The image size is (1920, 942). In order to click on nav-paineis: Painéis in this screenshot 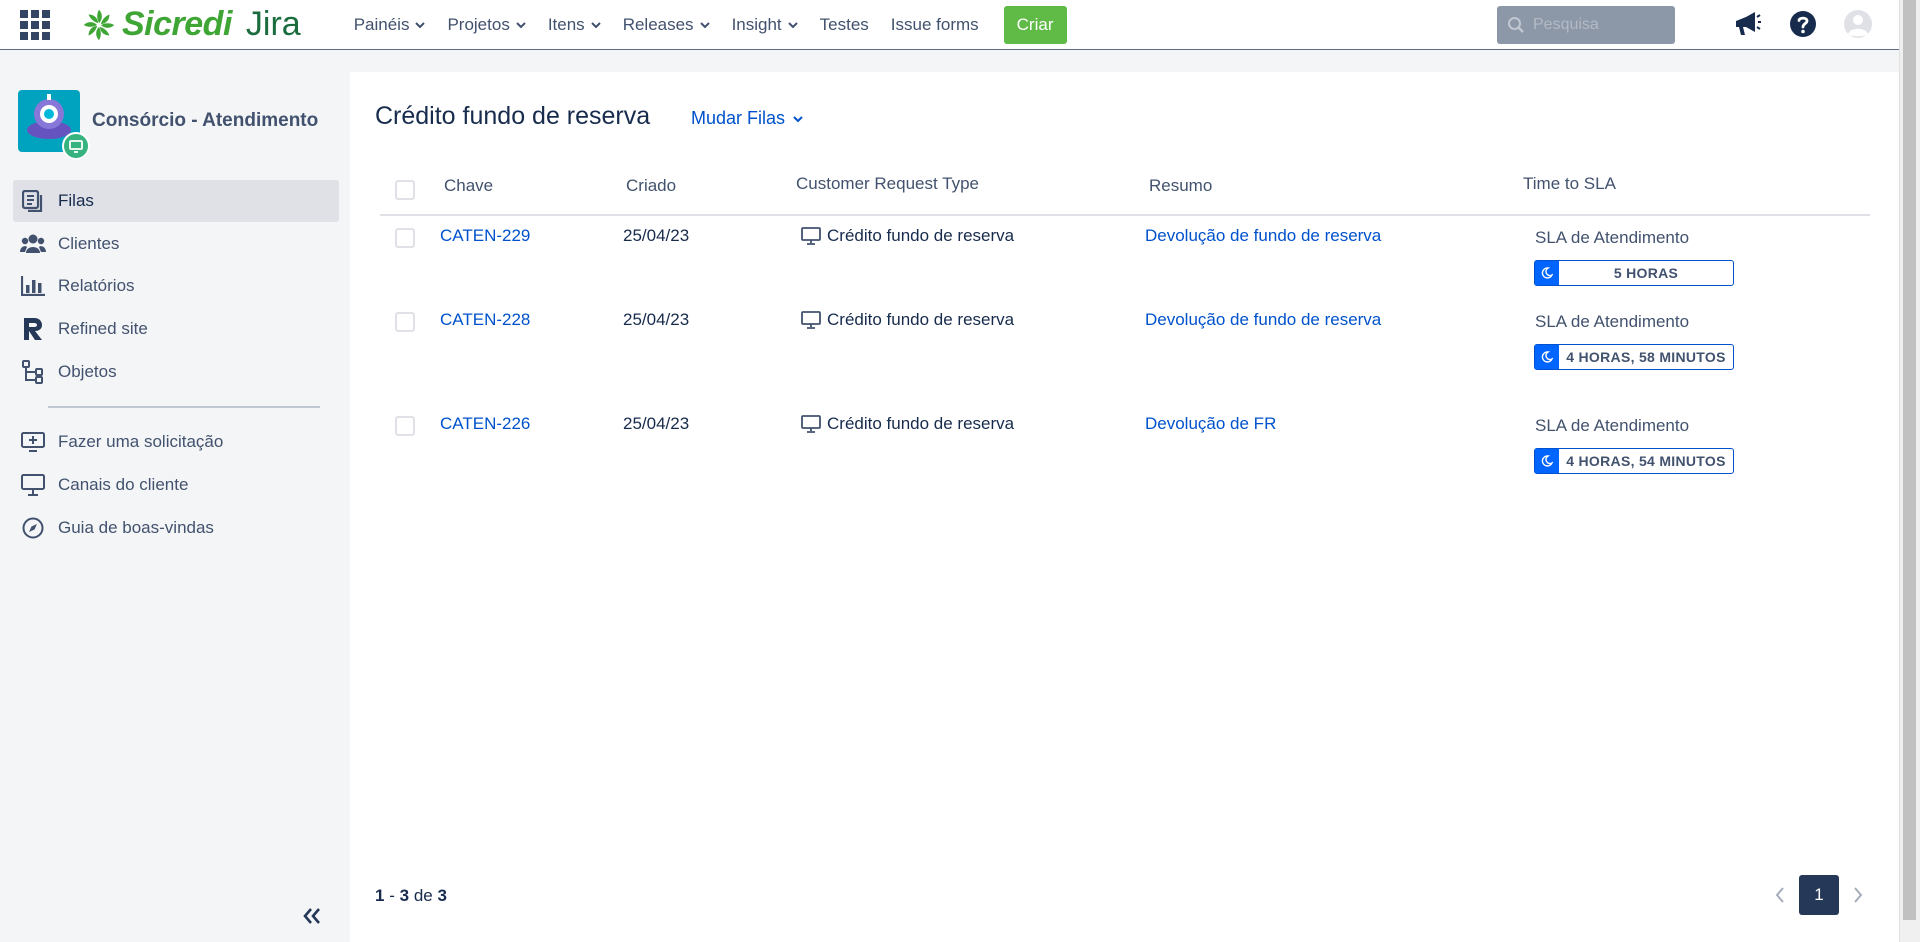, I will do `click(390, 24)`.